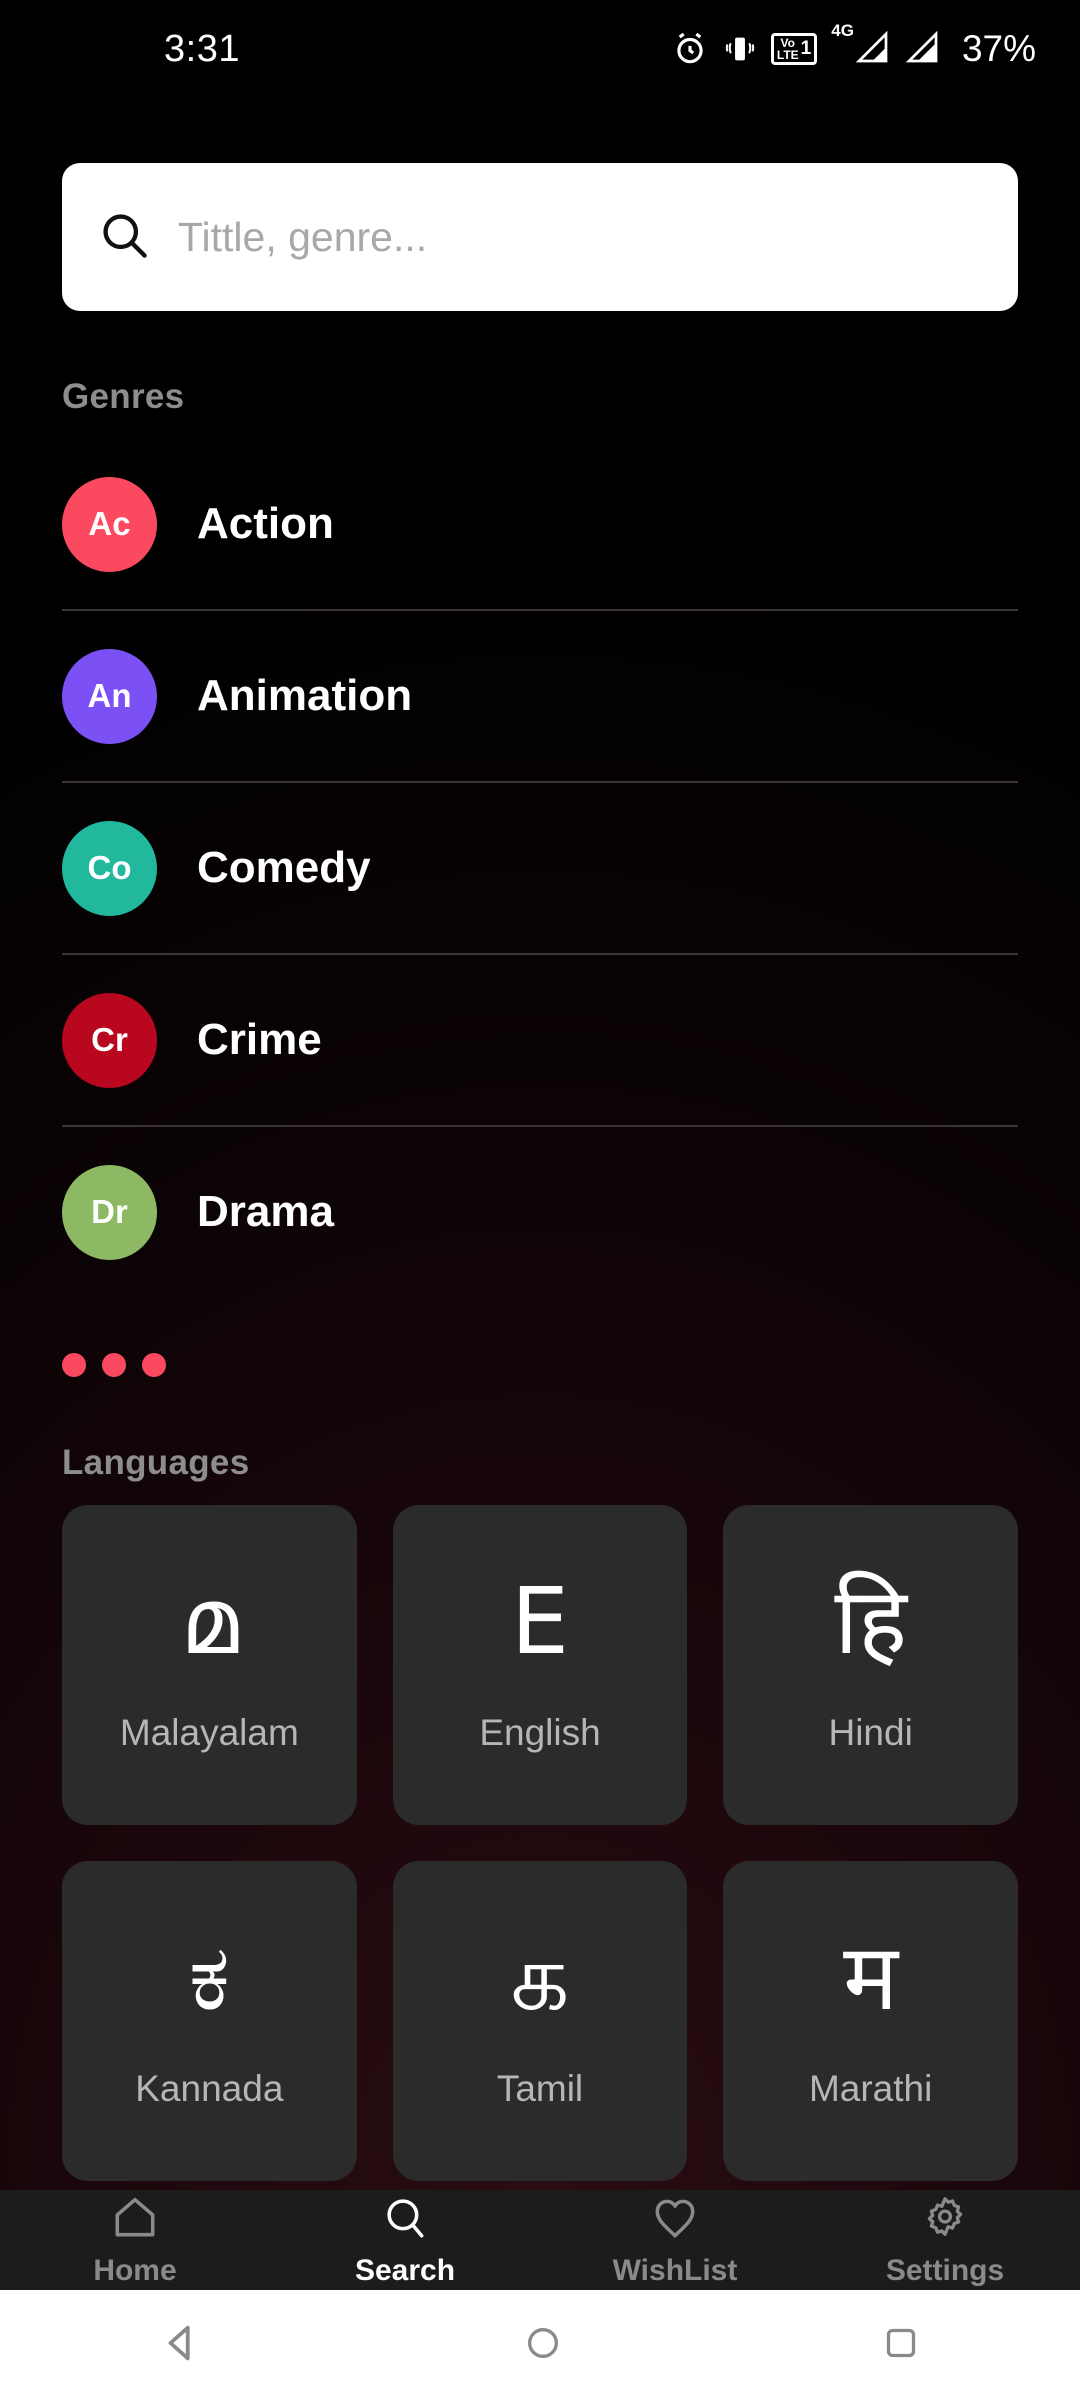 The width and height of the screenshot is (1080, 2400). I want to click on language-card-kannada: ಕ Kannada, so click(209, 2021).